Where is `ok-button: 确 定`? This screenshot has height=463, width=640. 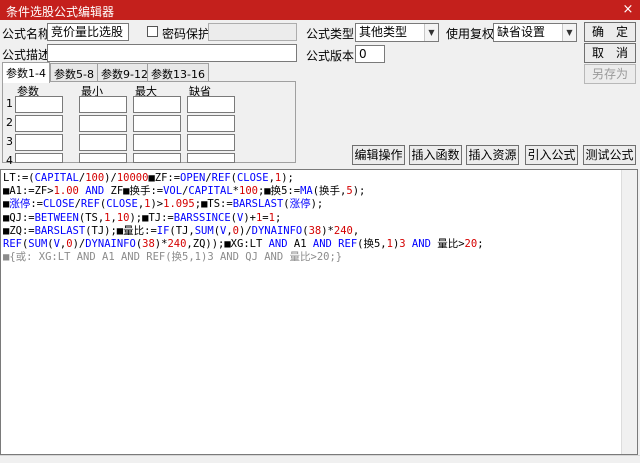 ok-button: 确 定 is located at coordinates (610, 32).